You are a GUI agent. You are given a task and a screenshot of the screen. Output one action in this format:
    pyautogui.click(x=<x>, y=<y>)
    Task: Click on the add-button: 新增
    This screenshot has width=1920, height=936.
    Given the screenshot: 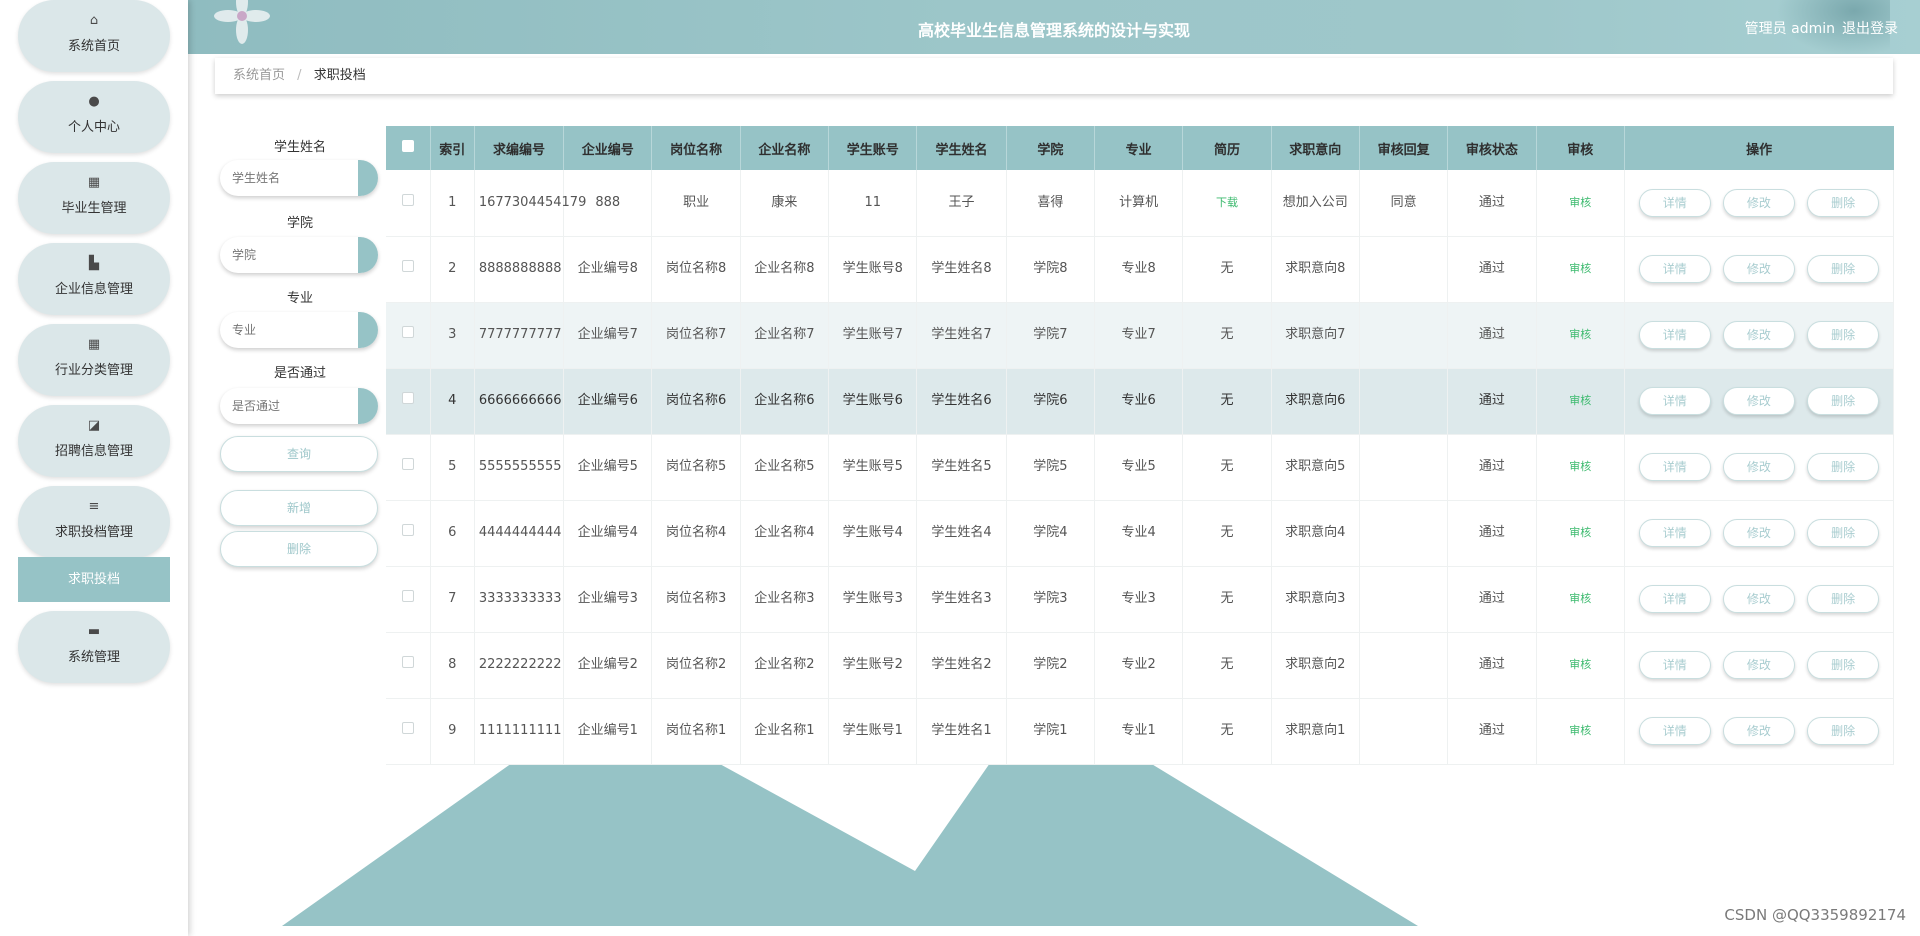 What is the action you would take?
    pyautogui.click(x=299, y=508)
    